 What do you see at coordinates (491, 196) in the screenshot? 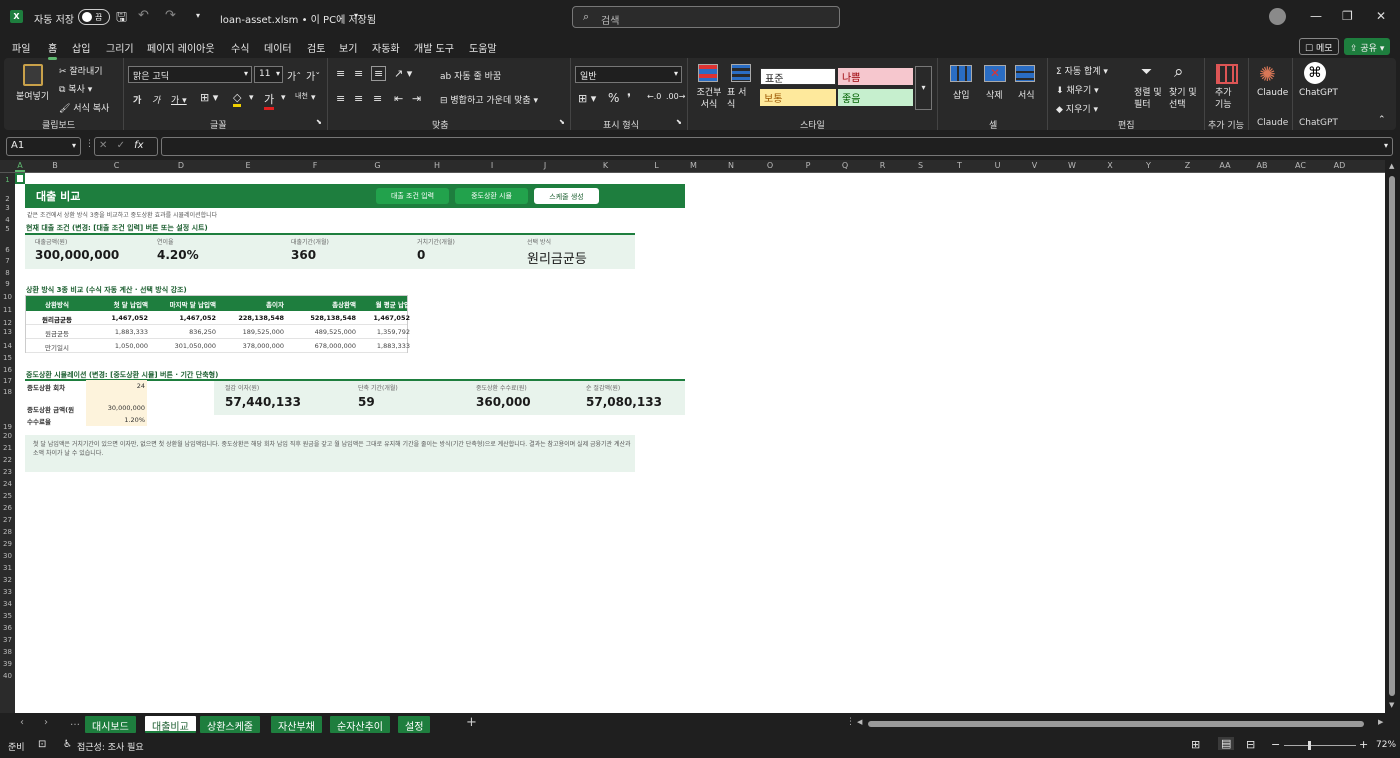
I see `prepay-sim-button: 중도상환 시뮬` at bounding box center [491, 196].